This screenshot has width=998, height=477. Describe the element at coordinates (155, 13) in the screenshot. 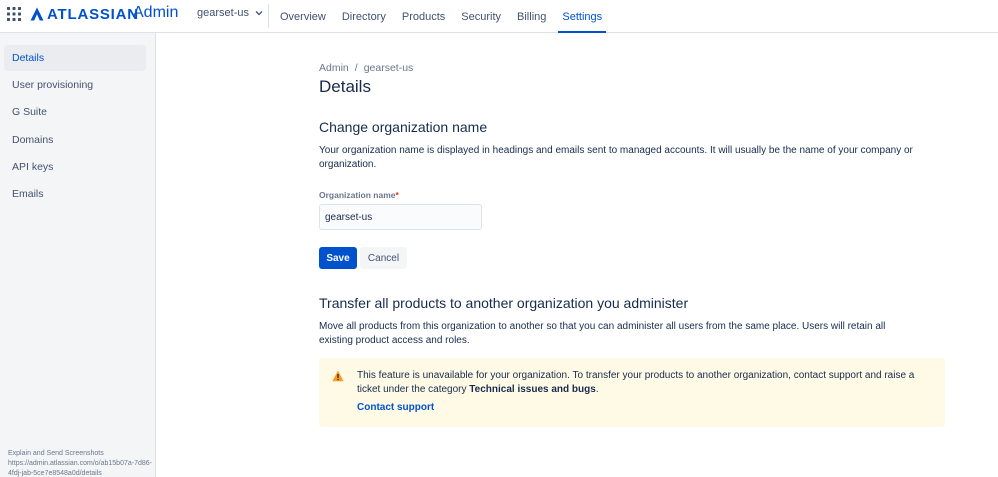

I see `product-name: Admin` at that location.